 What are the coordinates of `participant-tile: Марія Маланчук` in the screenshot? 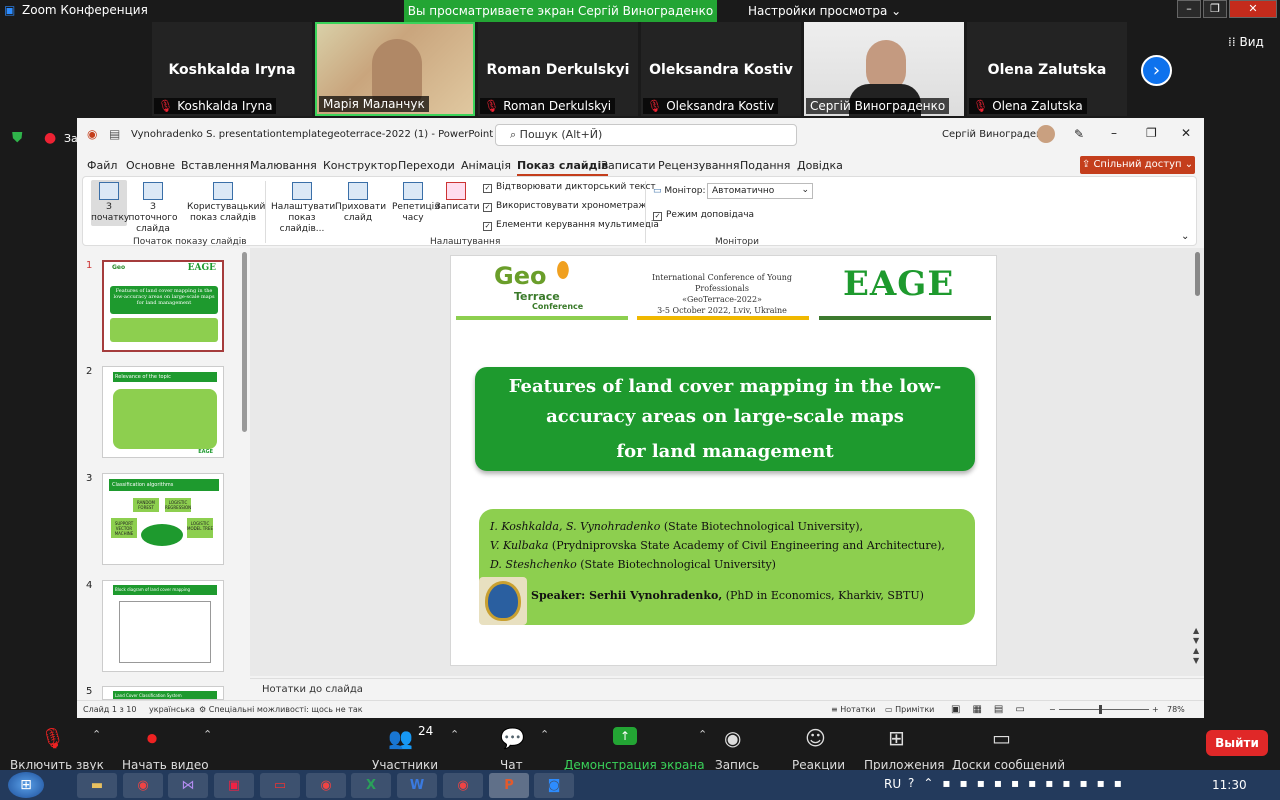 It's located at (395, 69).